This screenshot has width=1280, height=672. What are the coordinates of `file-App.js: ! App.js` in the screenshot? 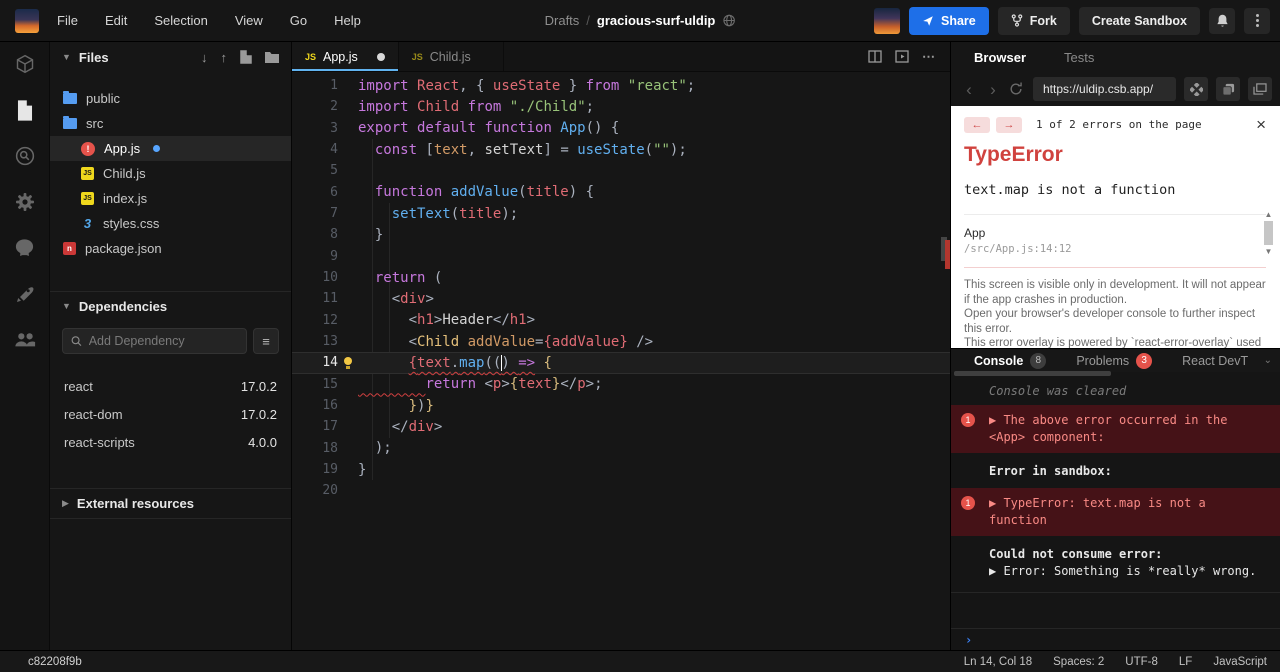 It's located at (170, 148).